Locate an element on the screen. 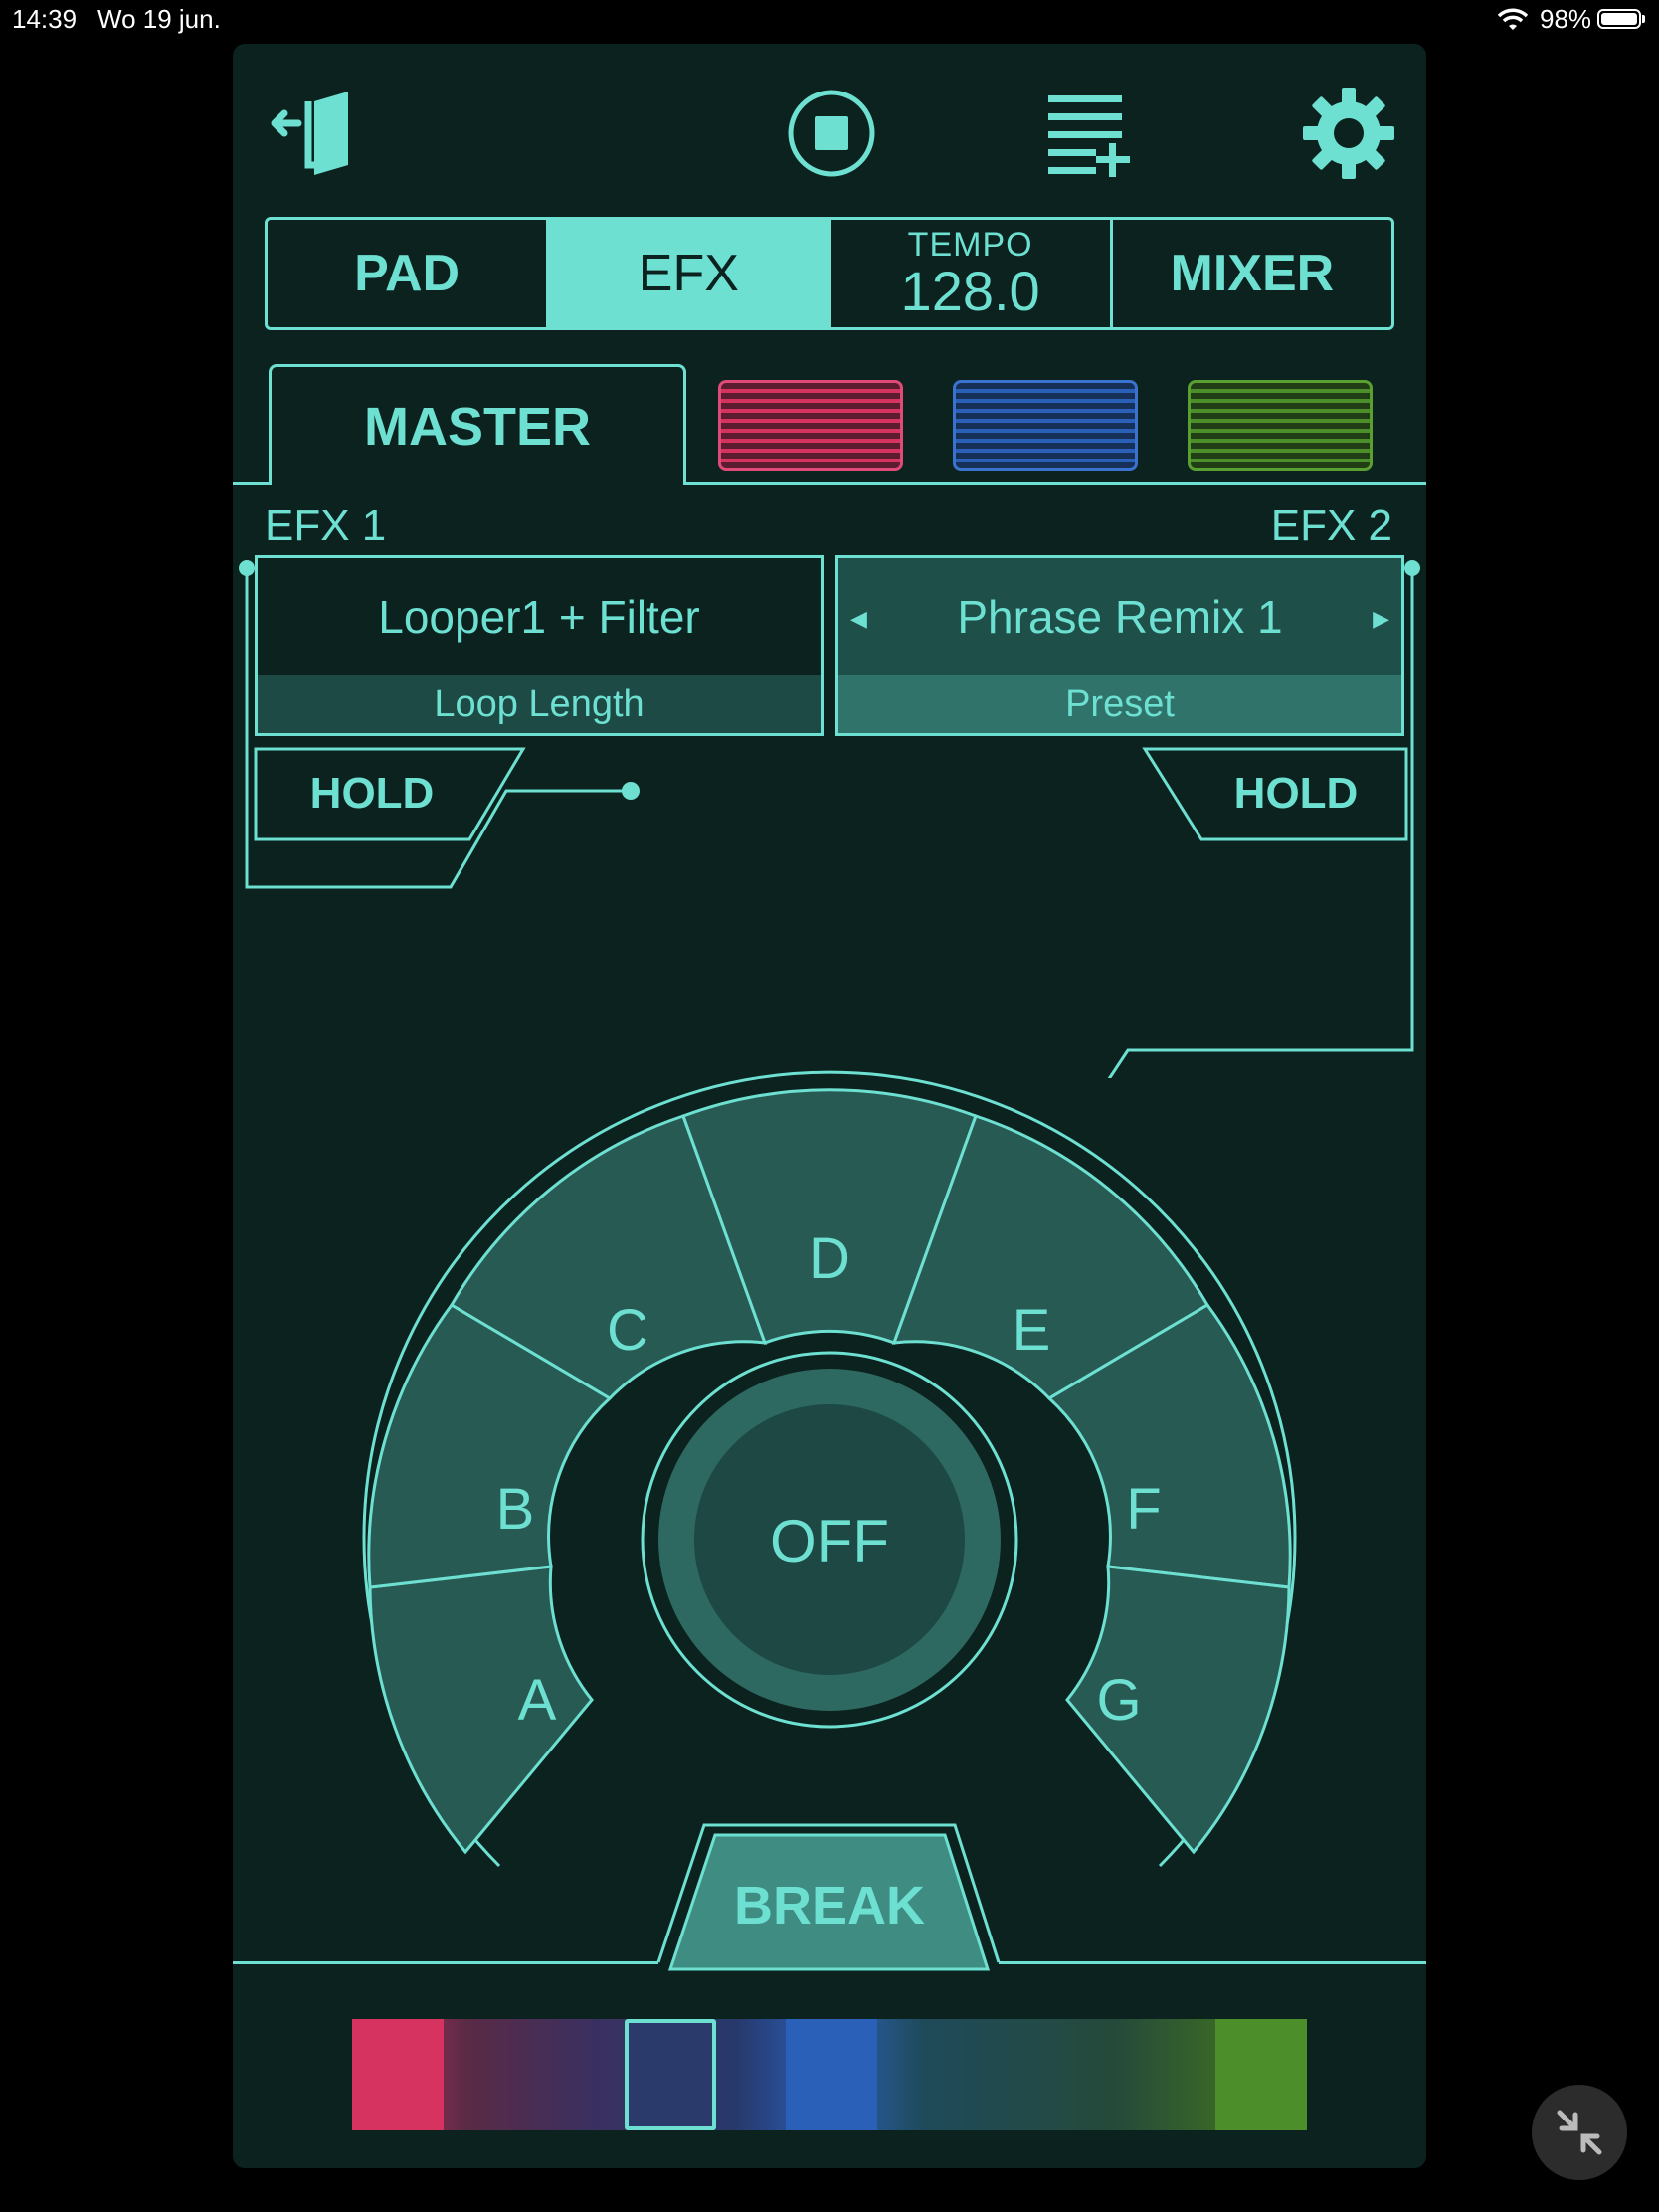  collapse-arrows-icon is located at coordinates (1579, 2132).